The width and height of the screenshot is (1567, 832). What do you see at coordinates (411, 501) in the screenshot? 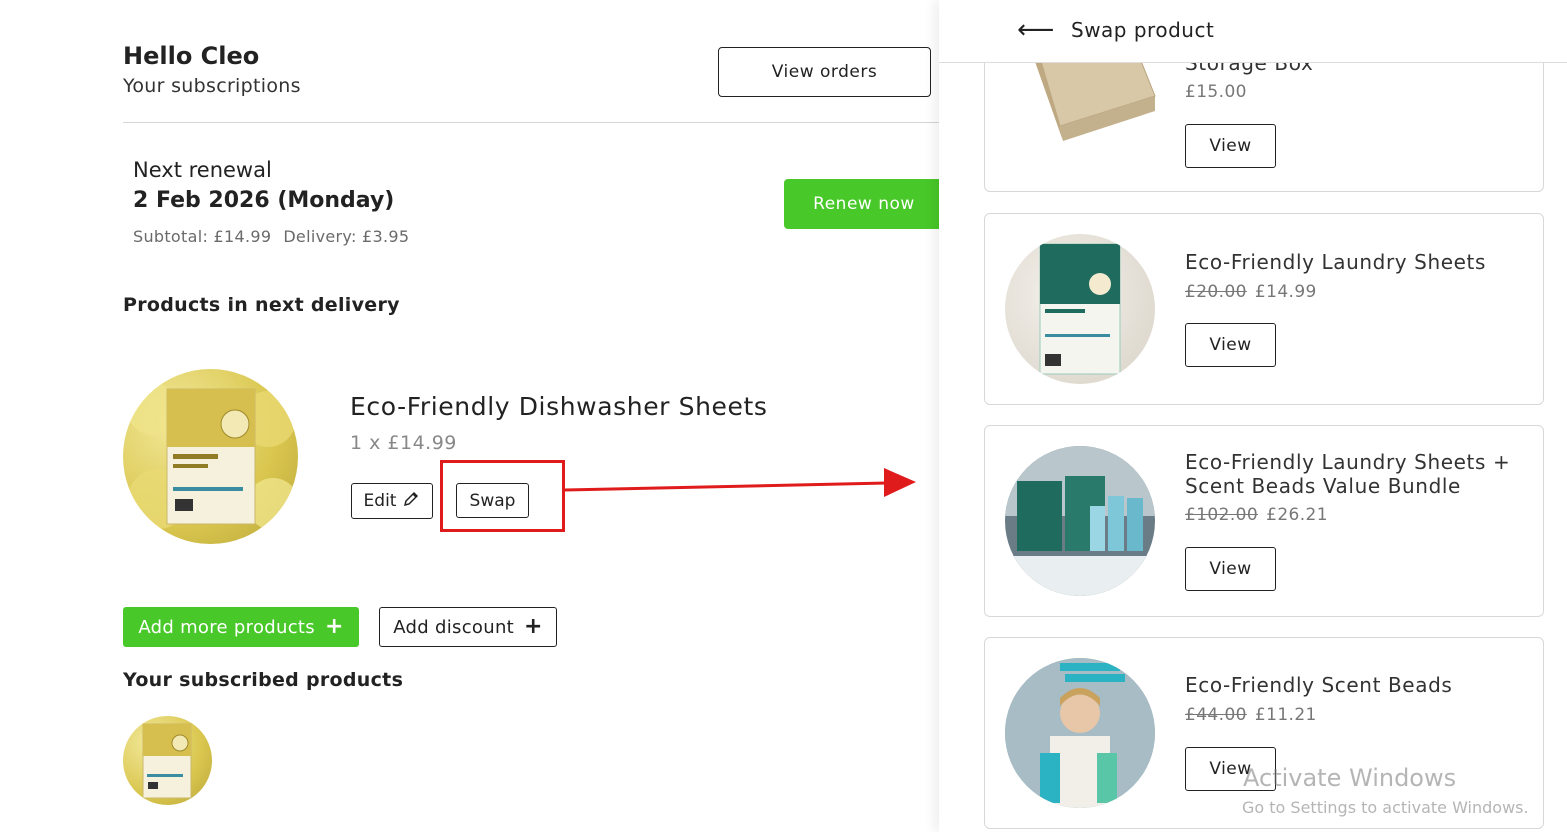
I see `pencil-icon` at bounding box center [411, 501].